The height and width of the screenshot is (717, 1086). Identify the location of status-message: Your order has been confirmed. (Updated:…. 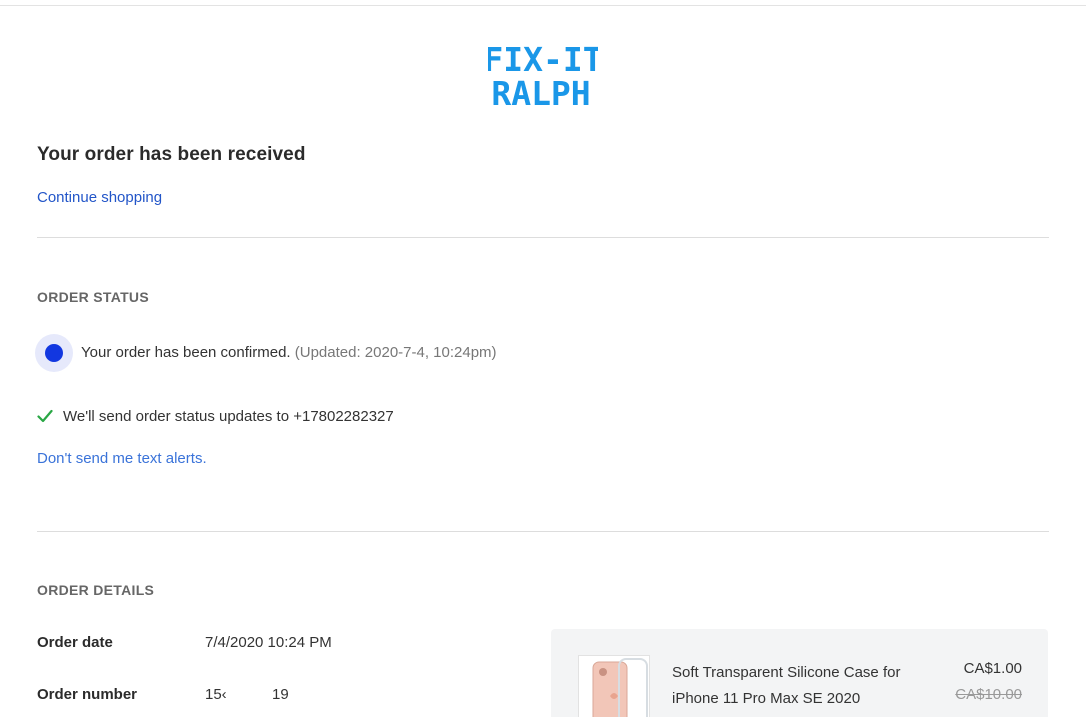
(289, 352).